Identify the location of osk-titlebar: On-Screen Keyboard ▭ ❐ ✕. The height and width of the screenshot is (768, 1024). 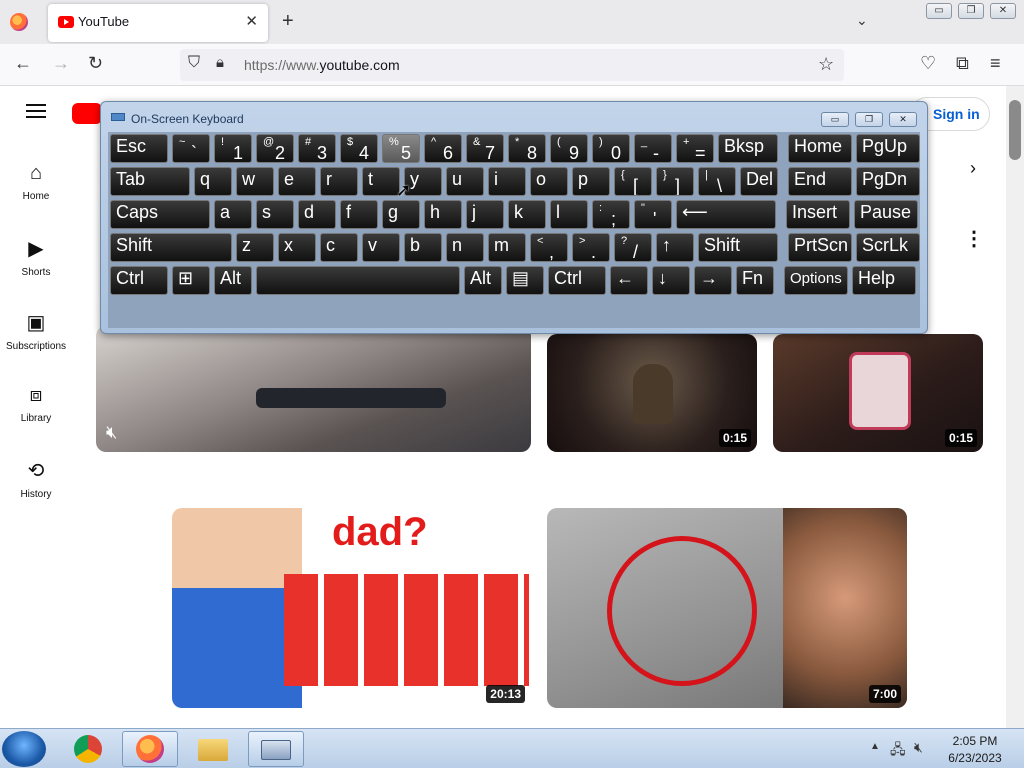
(514, 117).